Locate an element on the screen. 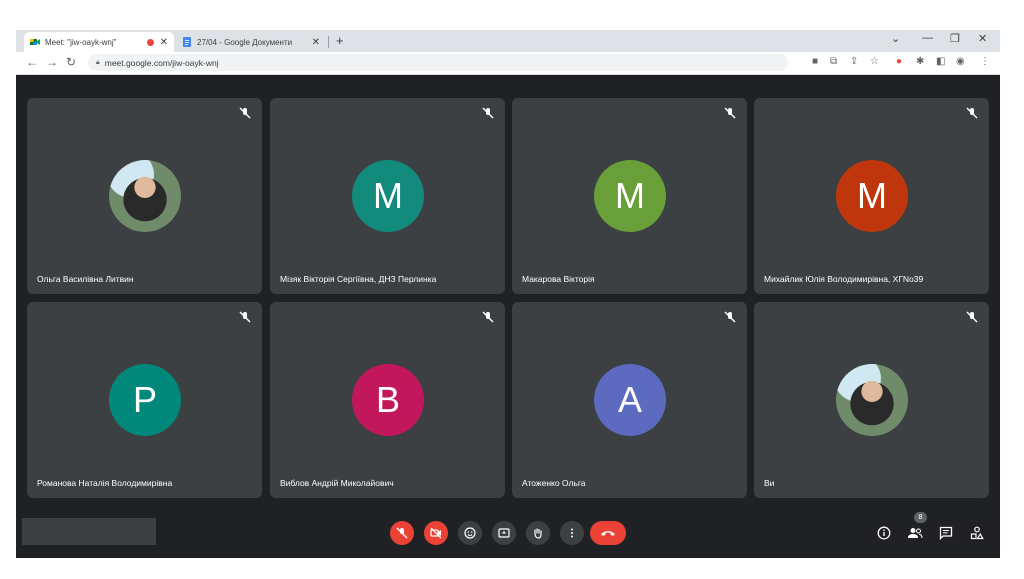 This screenshot has width=1024, height=579. extensions-icon: ✱ is located at coordinates (920, 61).